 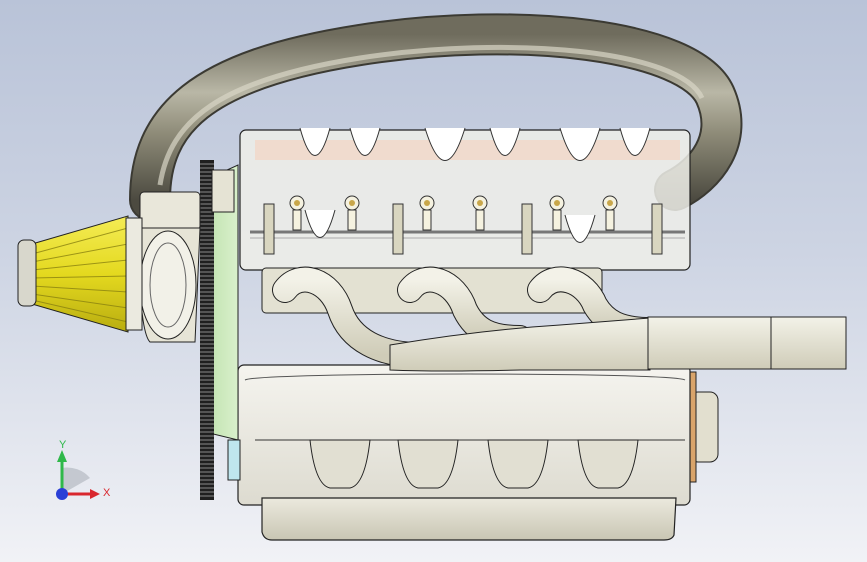 I want to click on triad-x-label: X, so click(x=107, y=493).